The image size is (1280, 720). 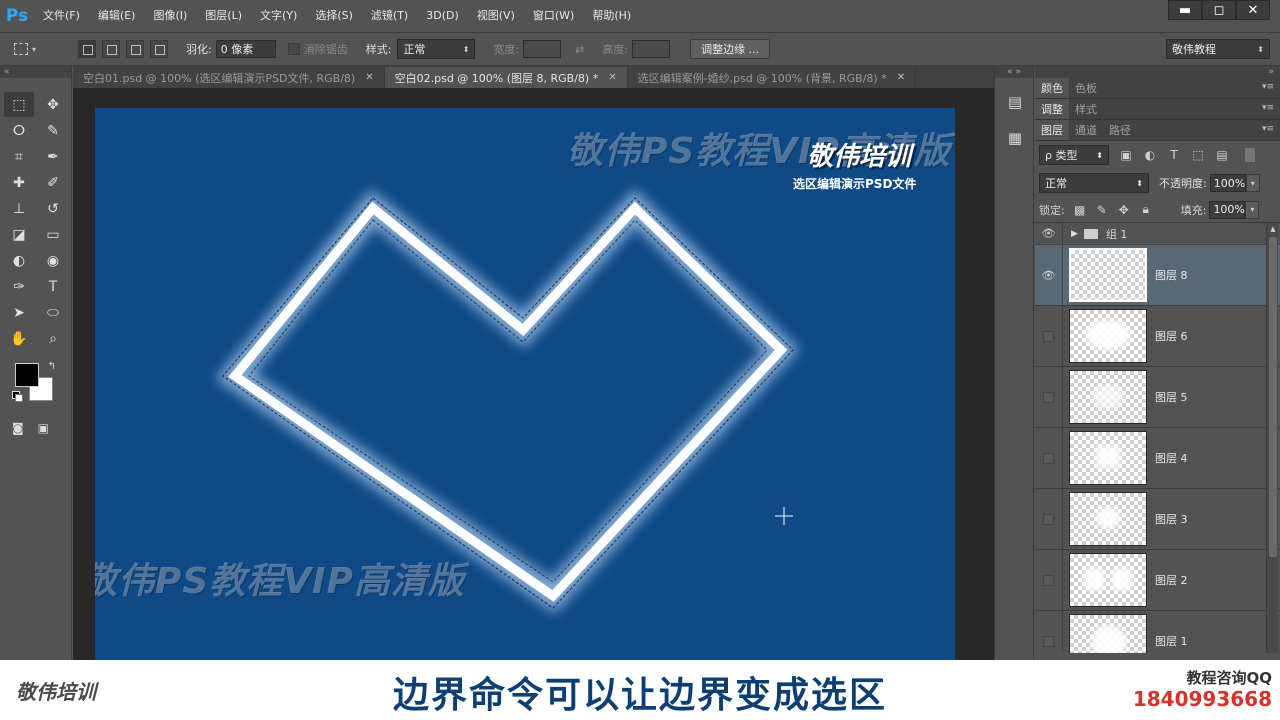 What do you see at coordinates (436, 49) in the screenshot?
I see `style-select: 正常 ⬍` at bounding box center [436, 49].